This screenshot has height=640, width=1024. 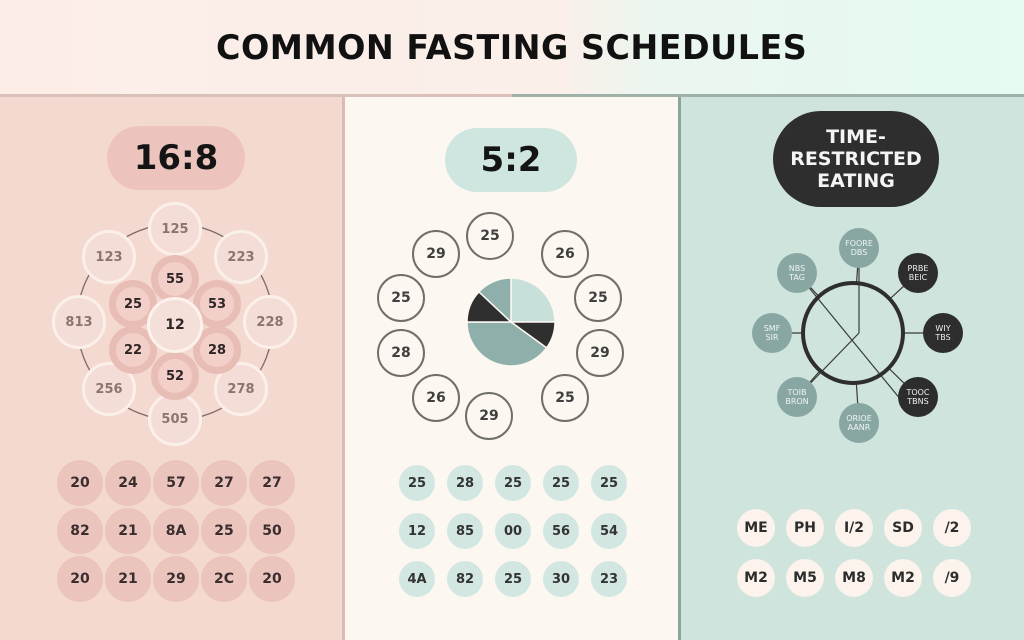 I want to click on day-cell: 2C, so click(x=224, y=579).